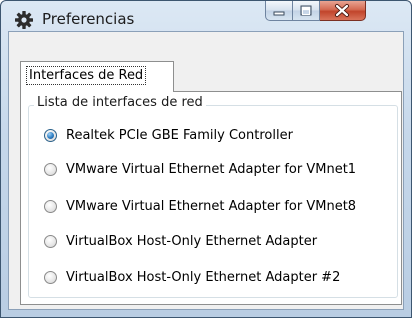 Image resolution: width=414 pixels, height=320 pixels. What do you see at coordinates (50, 135) in the screenshot?
I see `radio-button-checked` at bounding box center [50, 135].